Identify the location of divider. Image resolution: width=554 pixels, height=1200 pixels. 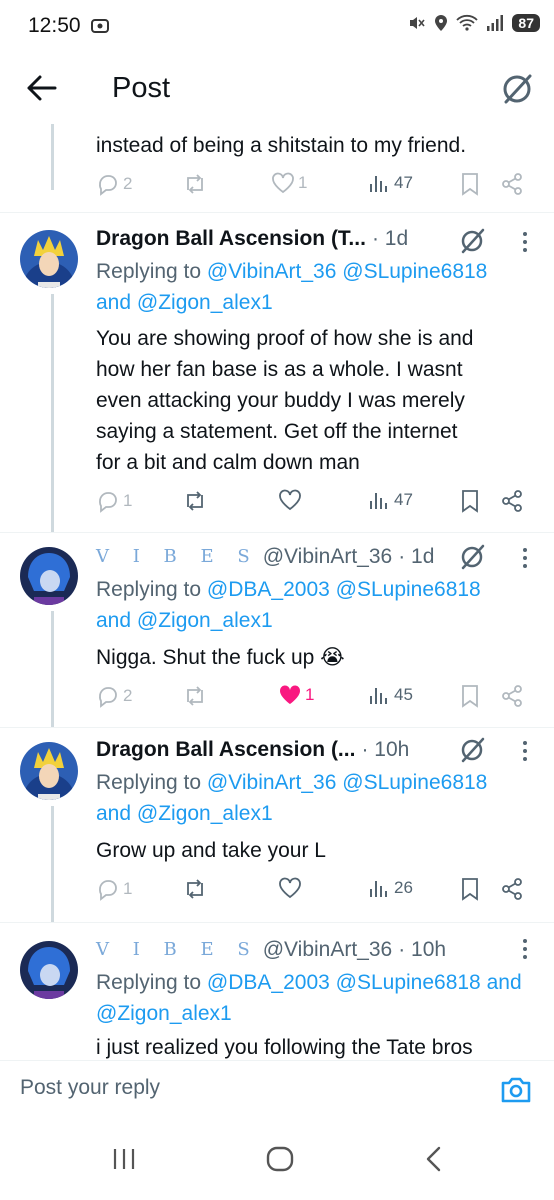
(277, 532).